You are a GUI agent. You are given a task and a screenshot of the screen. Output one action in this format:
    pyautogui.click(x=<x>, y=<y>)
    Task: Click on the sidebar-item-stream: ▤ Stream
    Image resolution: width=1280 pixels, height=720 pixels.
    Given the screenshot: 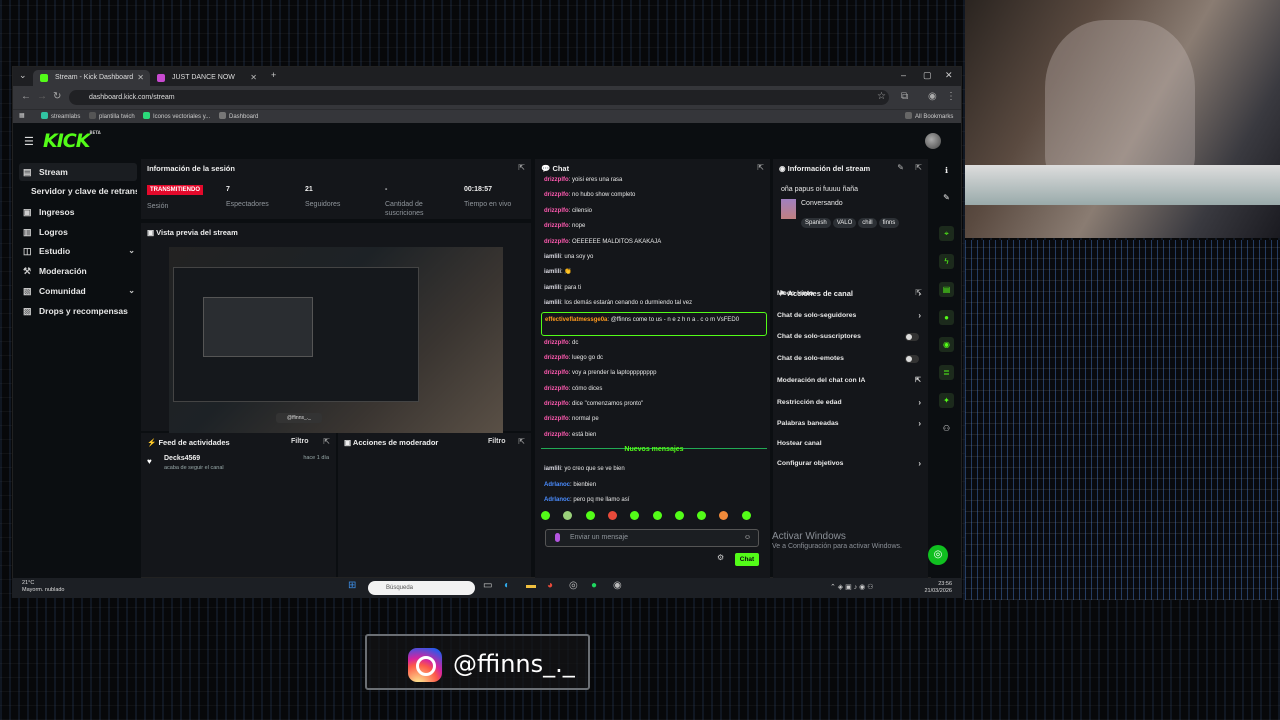 What is the action you would take?
    pyautogui.click(x=78, y=172)
    